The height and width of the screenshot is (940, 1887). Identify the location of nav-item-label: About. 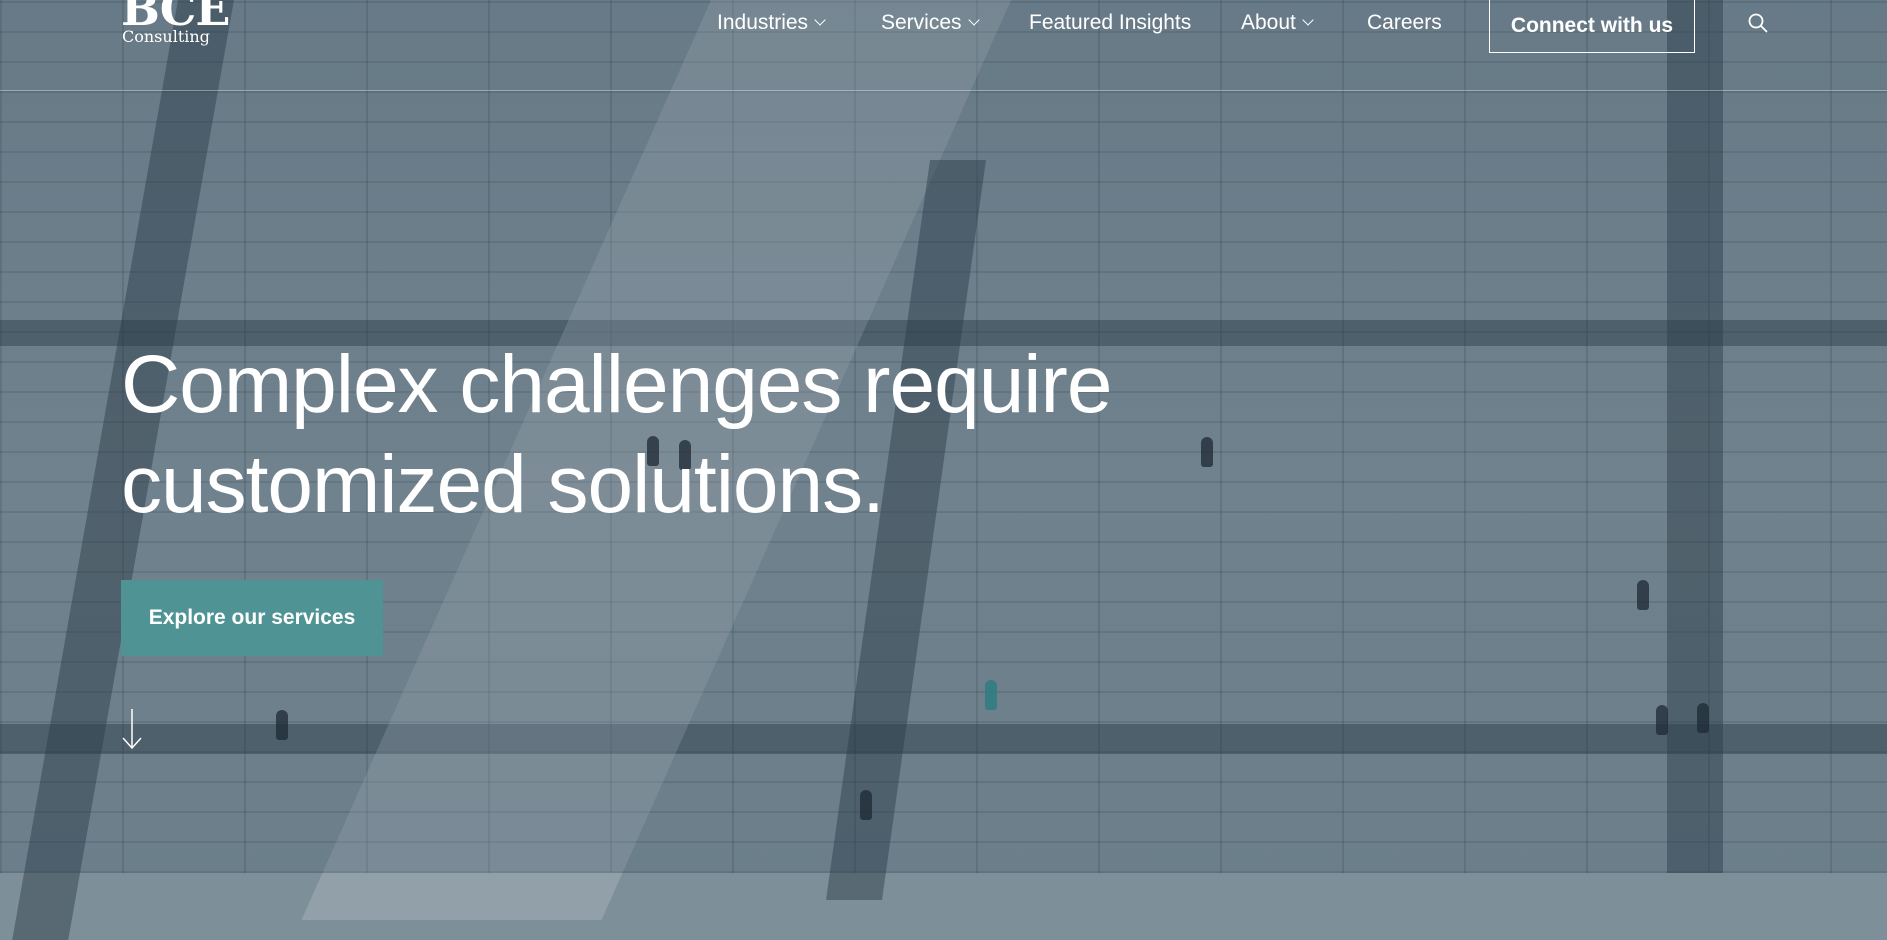
(1268, 22).